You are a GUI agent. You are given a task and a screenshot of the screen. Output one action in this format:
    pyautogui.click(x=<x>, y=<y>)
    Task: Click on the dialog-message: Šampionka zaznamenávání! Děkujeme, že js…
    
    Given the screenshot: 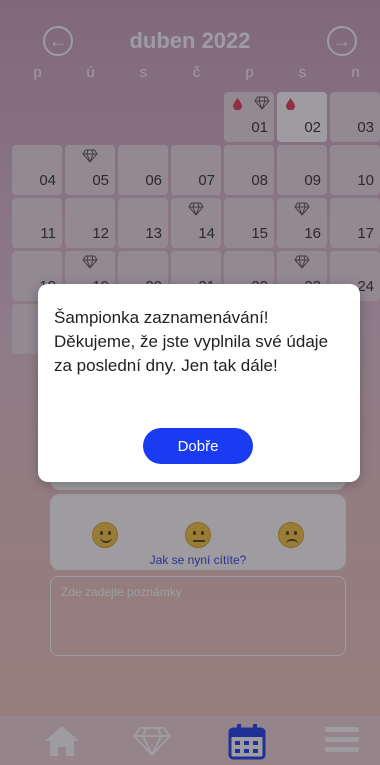 What is the action you would take?
    pyautogui.click(x=191, y=341)
    